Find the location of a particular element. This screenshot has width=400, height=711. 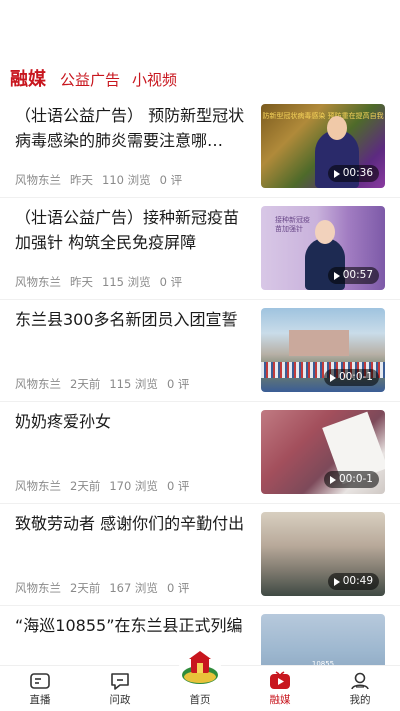

feed-item-views: 170 浏览 is located at coordinates (133, 486).